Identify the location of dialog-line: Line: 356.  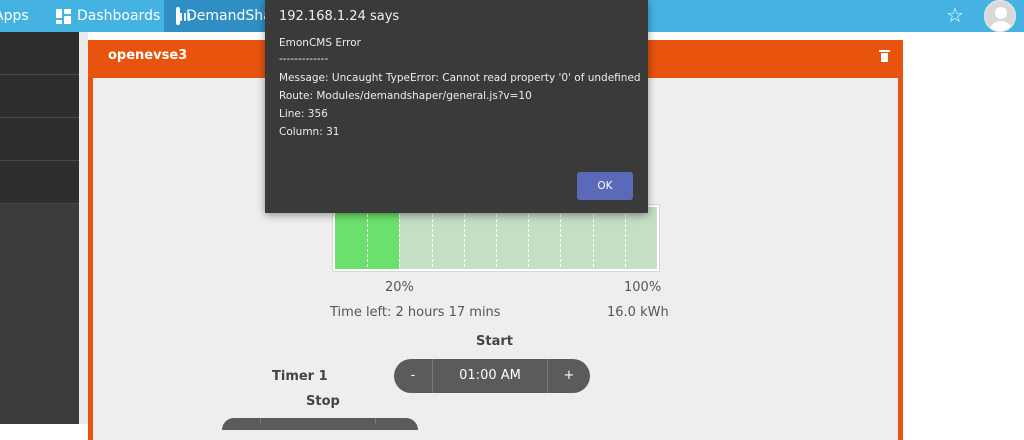
(303, 114).